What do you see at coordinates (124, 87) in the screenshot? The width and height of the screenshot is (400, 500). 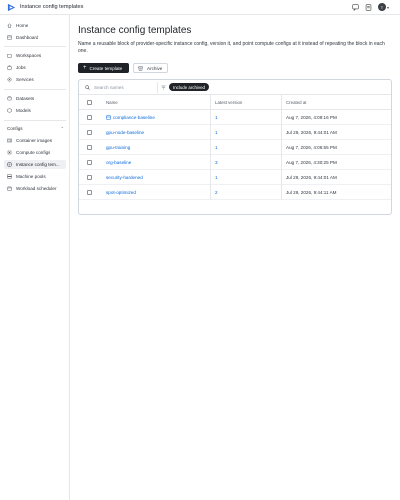 I see `search-input` at bounding box center [124, 87].